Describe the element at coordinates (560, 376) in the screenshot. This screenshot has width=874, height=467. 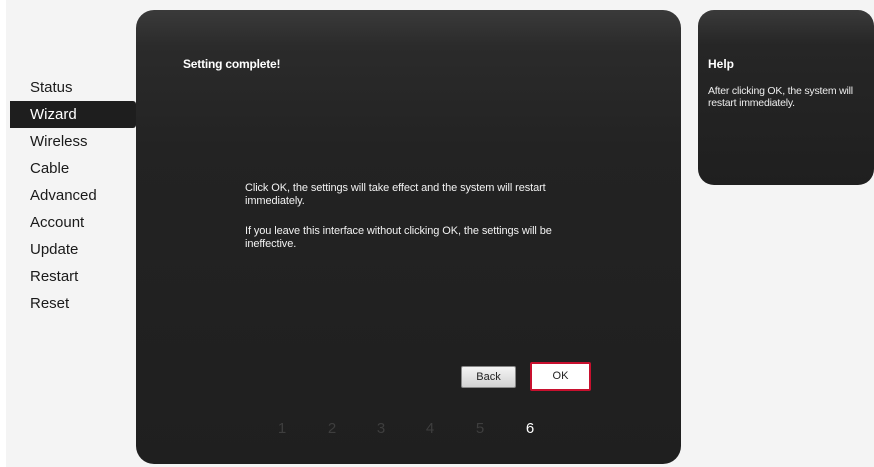
I see `ok-button: OK` at that location.